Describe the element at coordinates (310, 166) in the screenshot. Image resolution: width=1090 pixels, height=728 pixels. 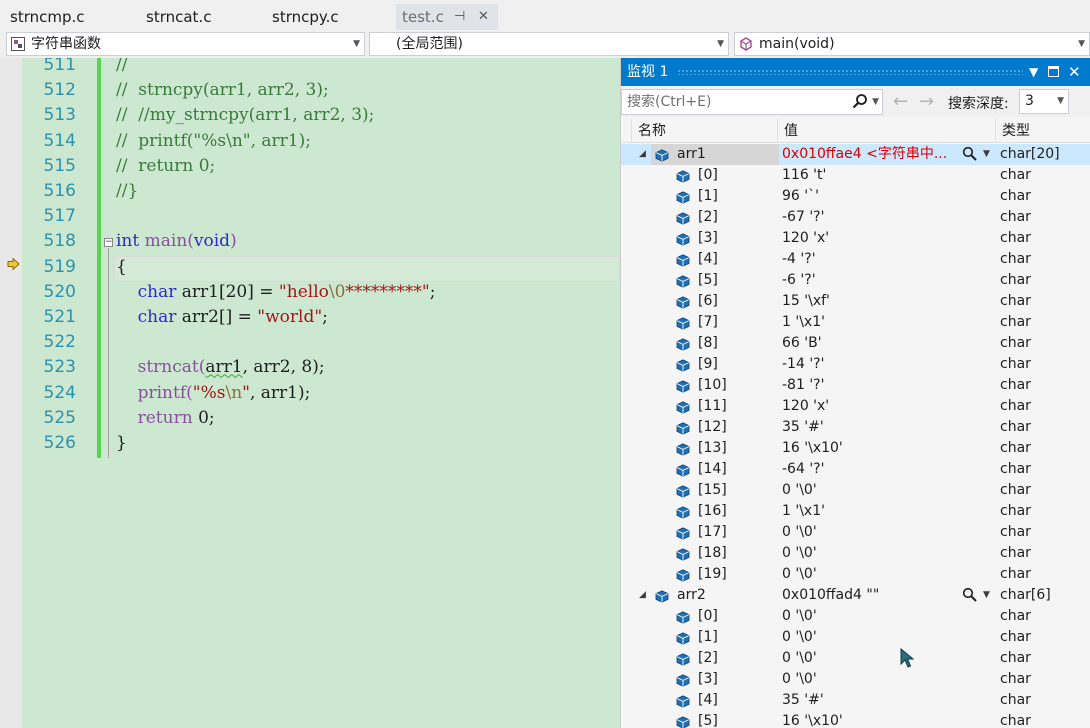
I see `code-line: 515 // return 0;` at that location.